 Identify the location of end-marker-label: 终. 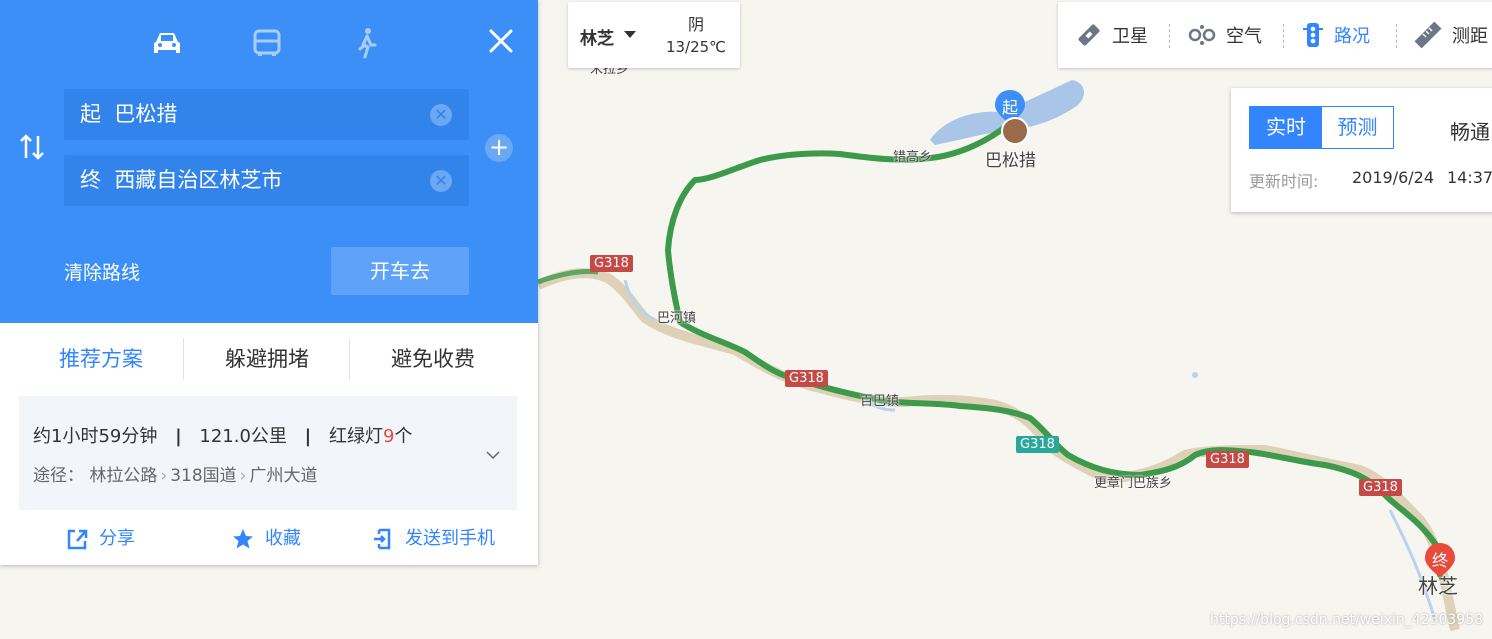
(1439, 560).